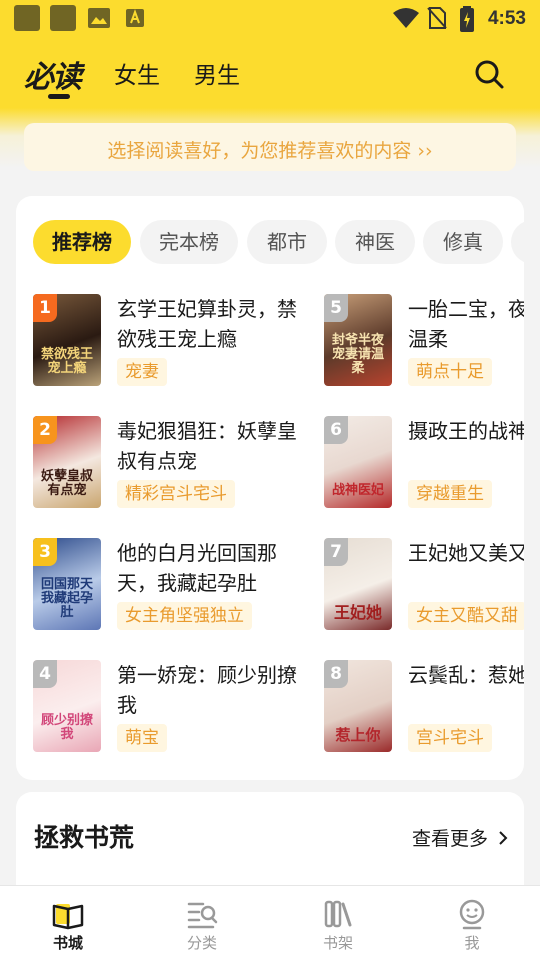  I want to click on category-recommended: 推荐榜, so click(82, 242).